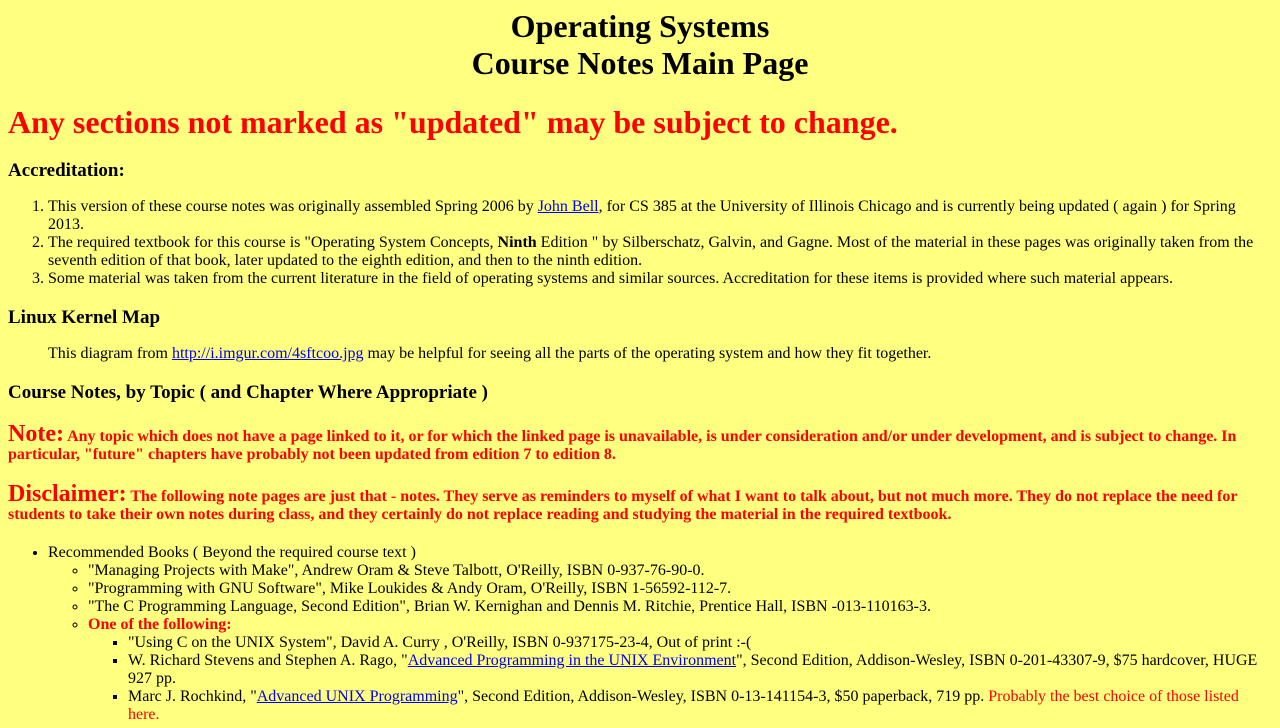 This screenshot has height=728, width=1280. Describe the element at coordinates (160, 624) in the screenshot. I see `one-of-label: One of the following:` at that location.